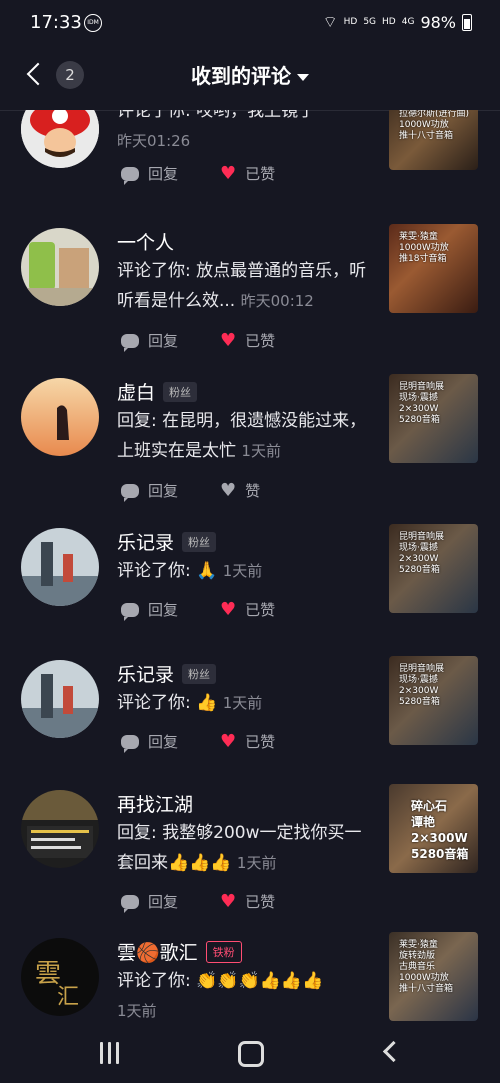 The height and width of the screenshot is (1083, 500). Describe the element at coordinates (389, 22) in the screenshot. I see `hd-label-2: HD` at that location.